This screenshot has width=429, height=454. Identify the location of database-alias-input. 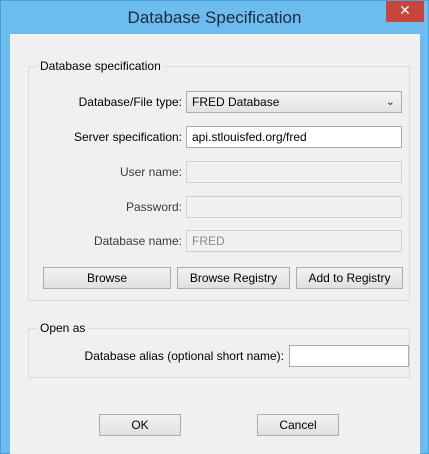
(349, 356).